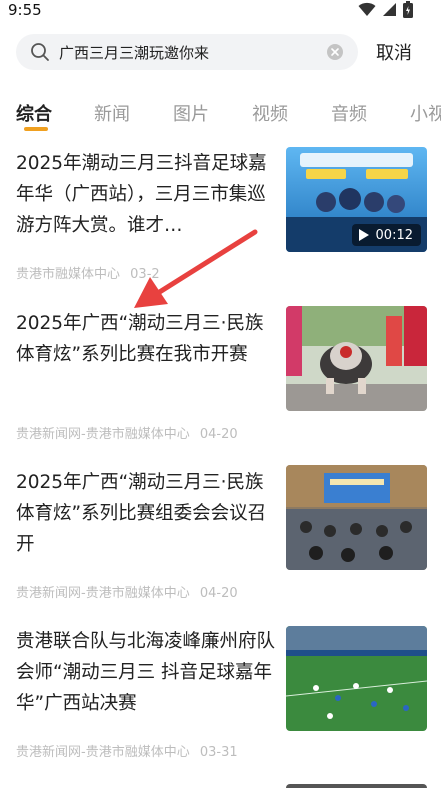 This screenshot has height=788, width=441. Describe the element at coordinates (40, 52) in the screenshot. I see `search-icon` at that location.